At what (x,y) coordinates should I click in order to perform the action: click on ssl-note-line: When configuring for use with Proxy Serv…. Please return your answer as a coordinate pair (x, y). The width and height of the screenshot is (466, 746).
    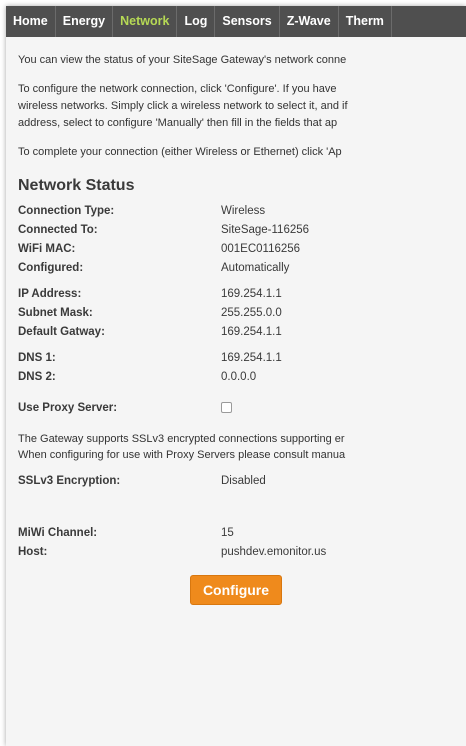
    Looking at the image, I should click on (182, 455).